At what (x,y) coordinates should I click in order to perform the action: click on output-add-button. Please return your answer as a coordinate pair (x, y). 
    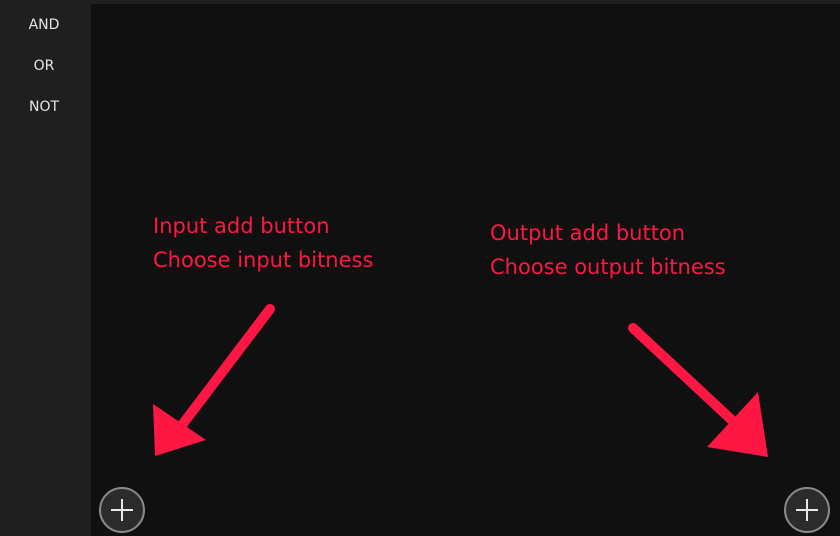
    Looking at the image, I should click on (807, 510).